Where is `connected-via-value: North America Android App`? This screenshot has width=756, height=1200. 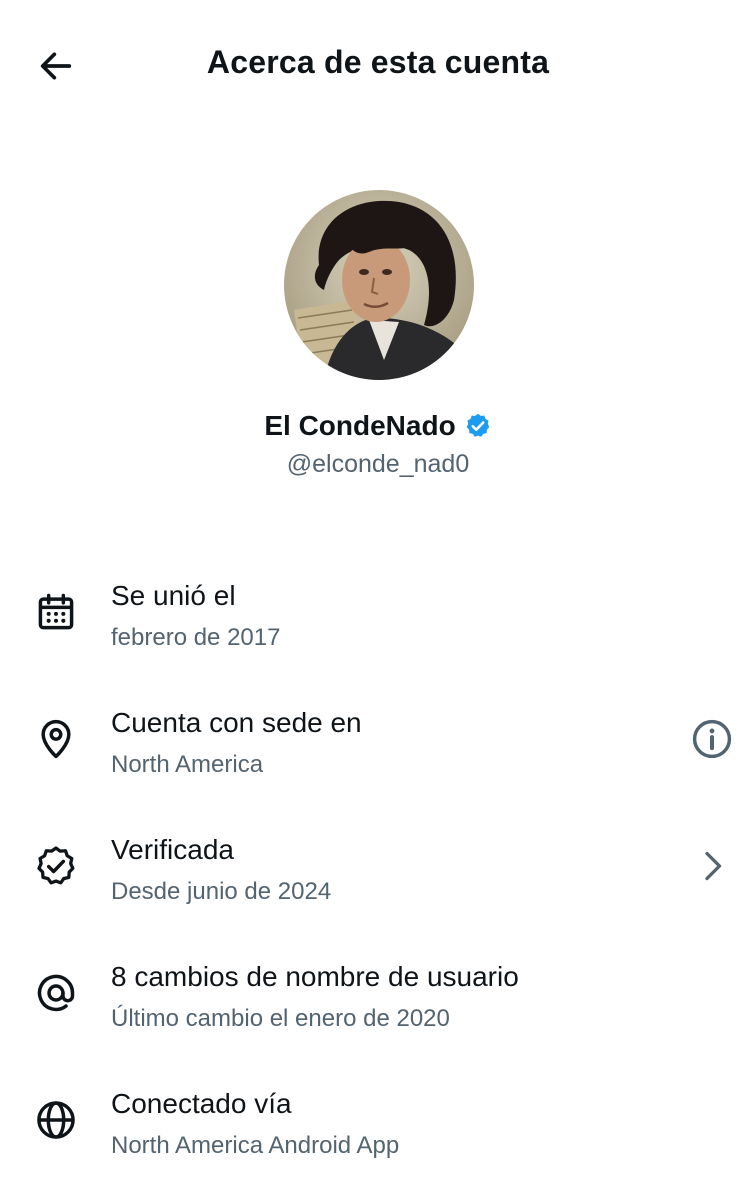 connected-via-value: North America Android App is located at coordinates (255, 1145).